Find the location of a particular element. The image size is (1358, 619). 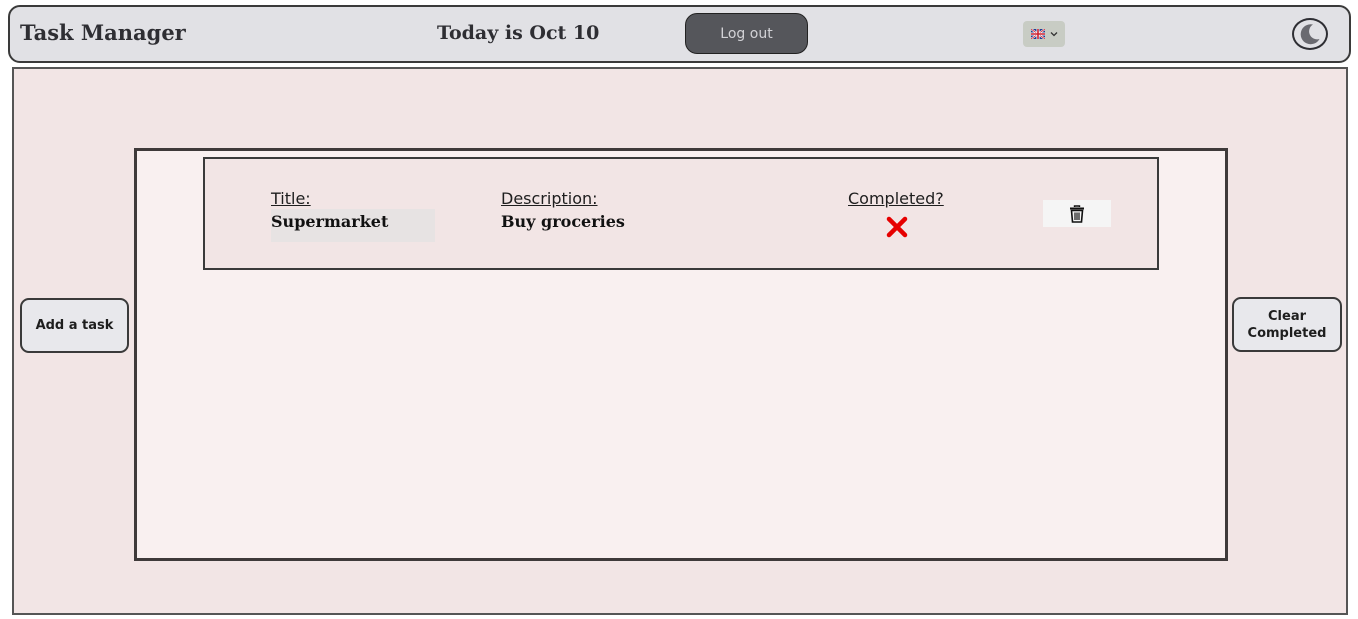

chevron-down-icon is located at coordinates (1053, 34).